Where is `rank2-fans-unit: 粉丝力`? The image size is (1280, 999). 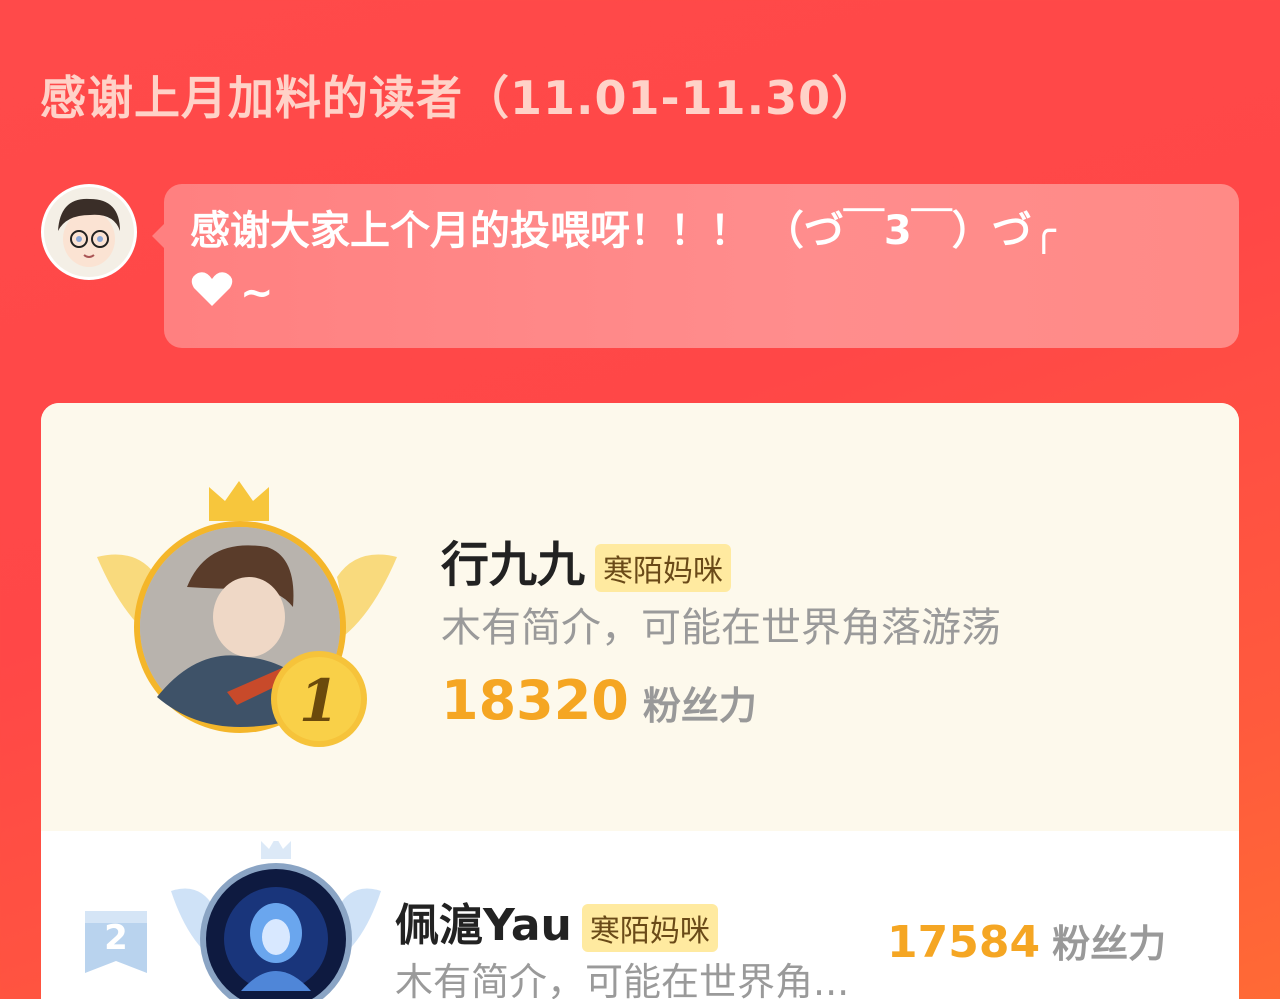
rank2-fans-unit: 粉丝力 is located at coordinates (1109, 944).